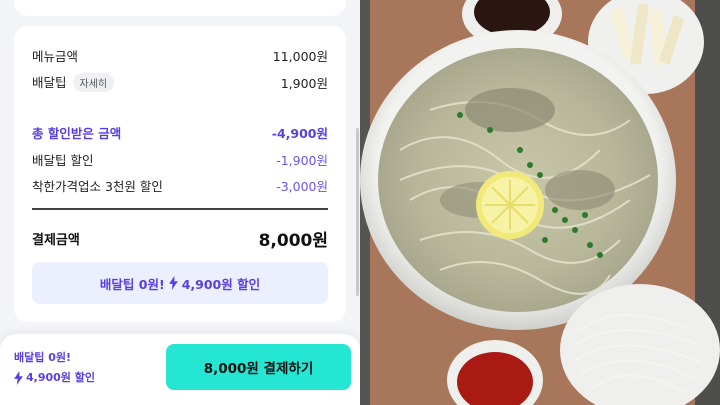 The height and width of the screenshot is (405, 720). Describe the element at coordinates (302, 160) in the screenshot. I see `delivery-discount-value: -1,900원` at that location.